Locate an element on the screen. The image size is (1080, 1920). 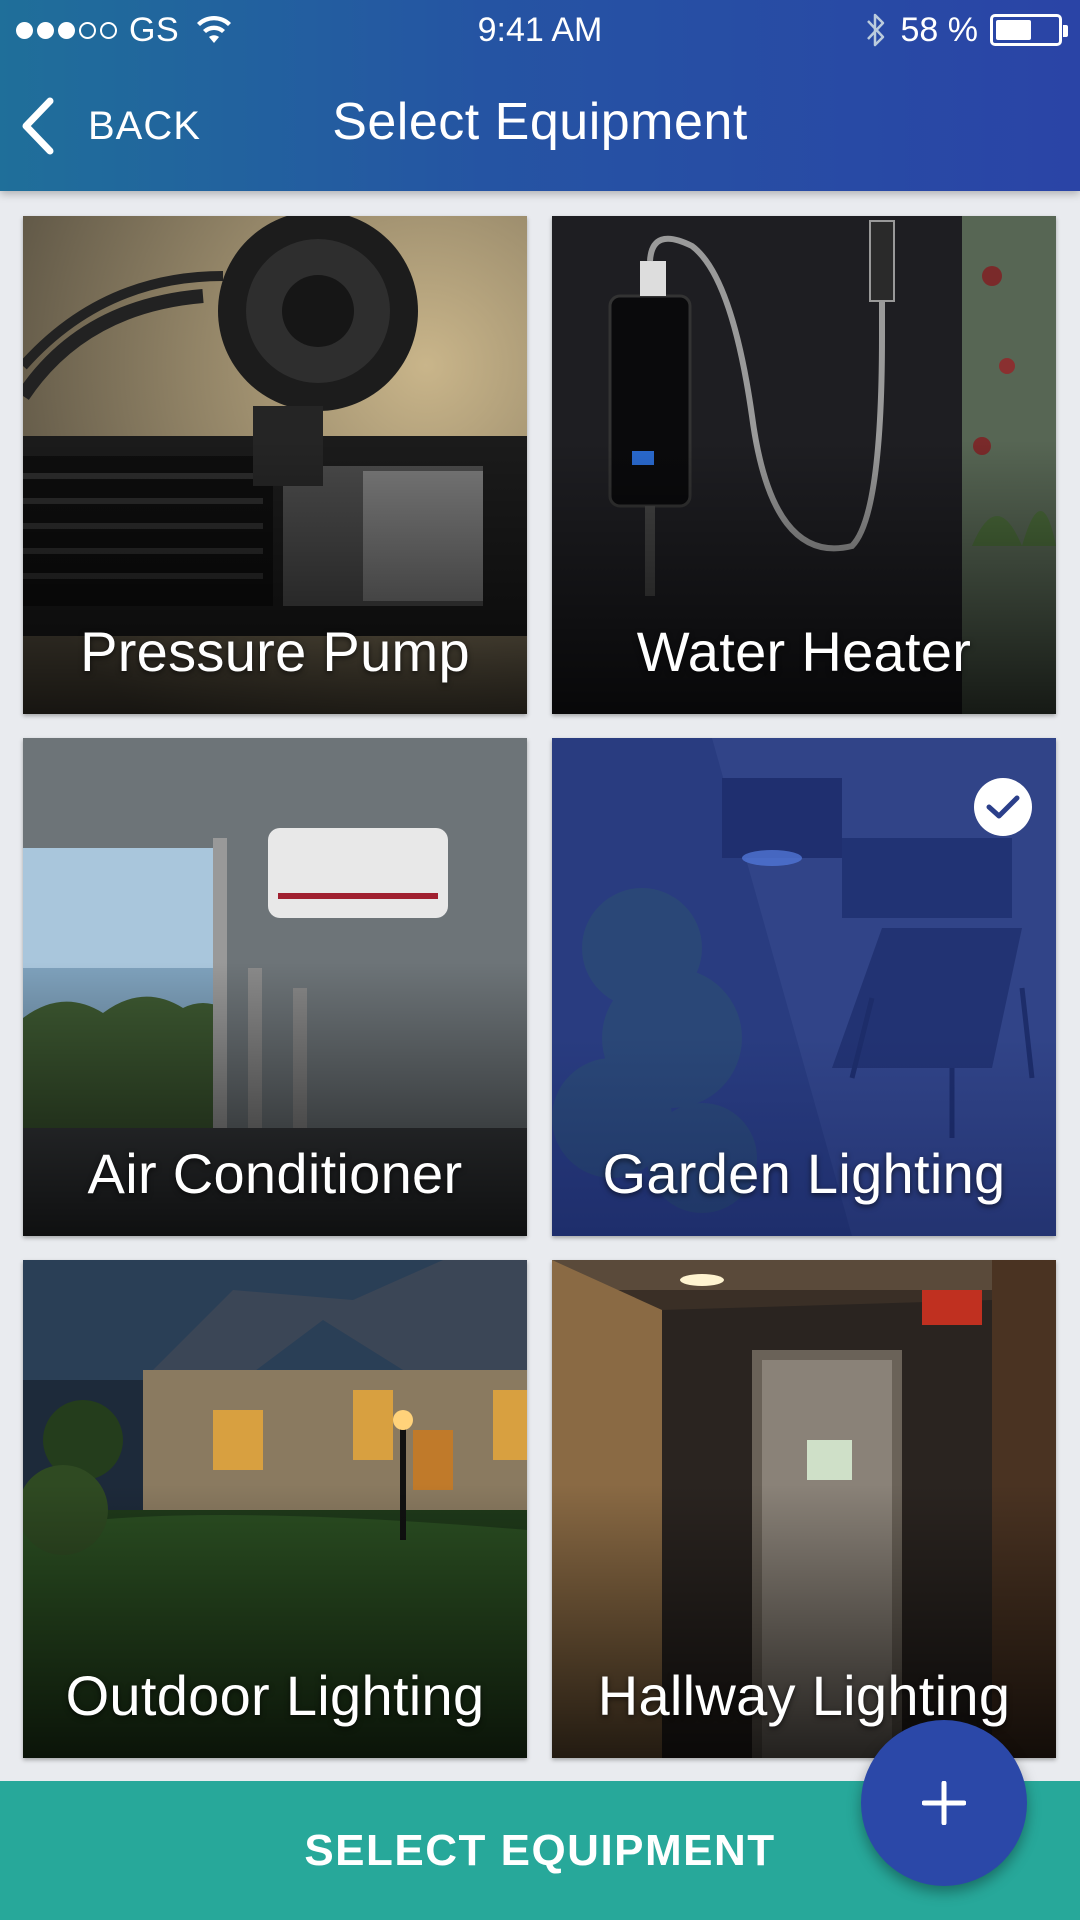
tile-hallway-lighting: Hallway Lighting is located at coordinates (804, 1509).